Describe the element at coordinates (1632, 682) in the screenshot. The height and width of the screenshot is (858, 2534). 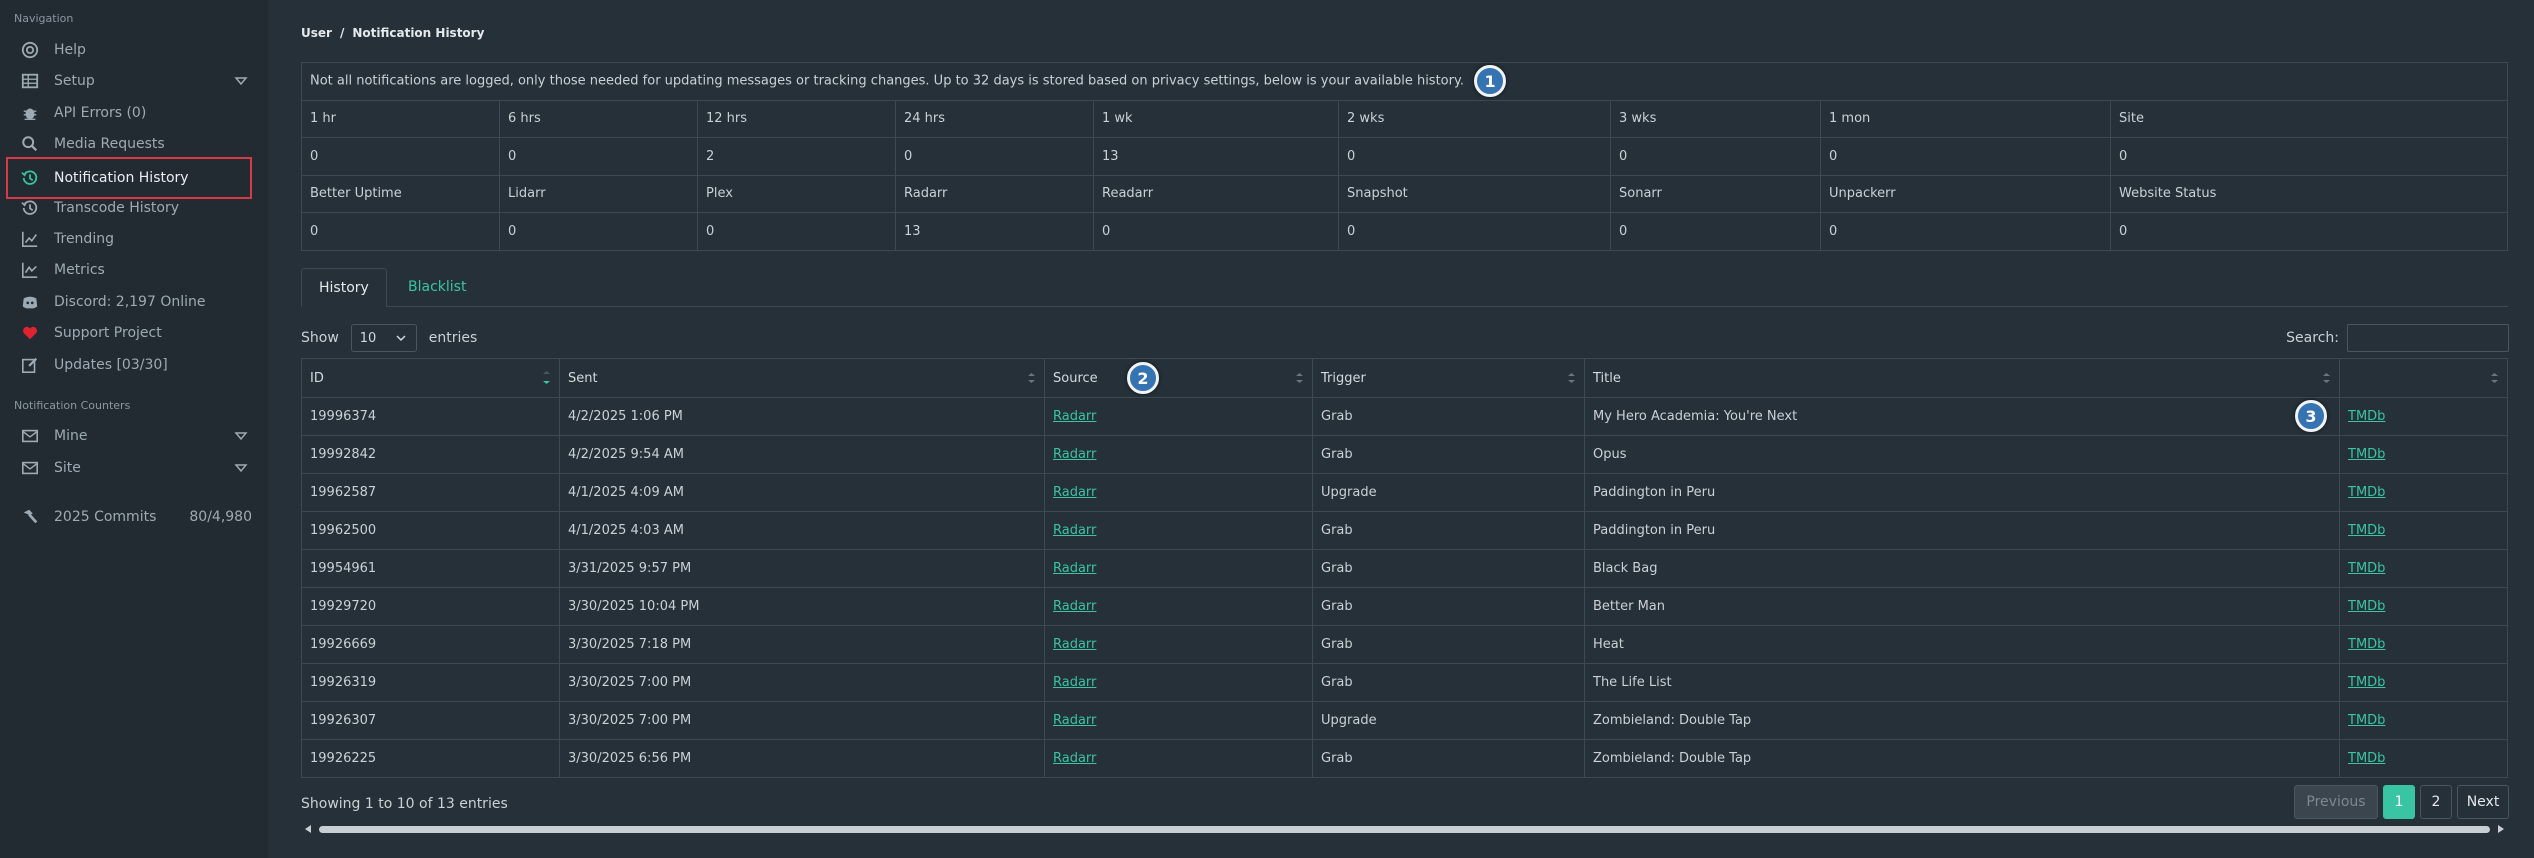
I see `cell-title-text: The Life List` at that location.